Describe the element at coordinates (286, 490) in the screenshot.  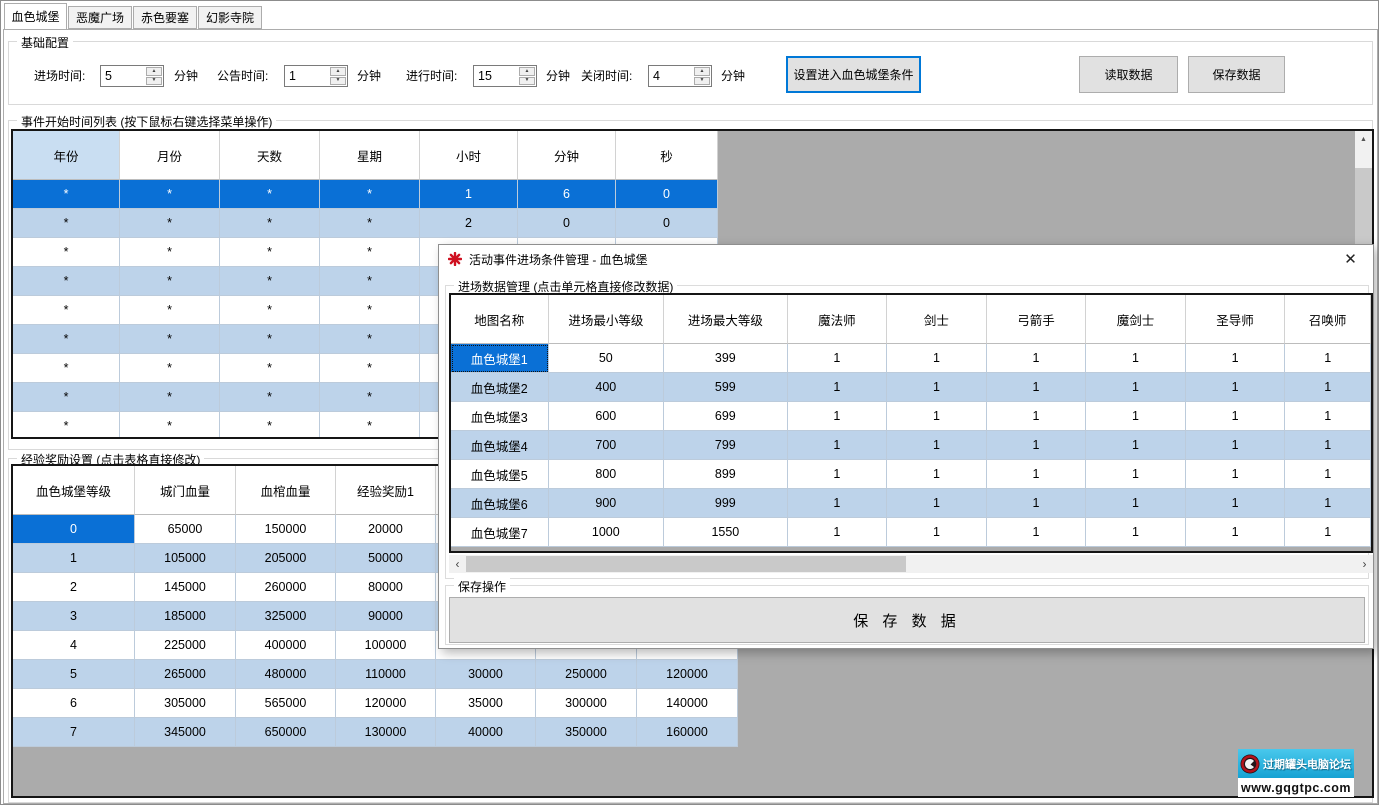
I see `column-header: 血棺血量` at that location.